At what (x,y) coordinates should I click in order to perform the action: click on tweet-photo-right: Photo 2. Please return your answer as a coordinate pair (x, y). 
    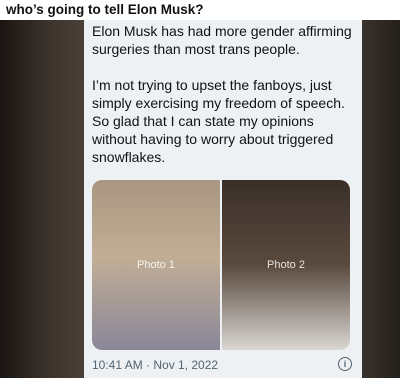
    Looking at the image, I should click on (286, 265).